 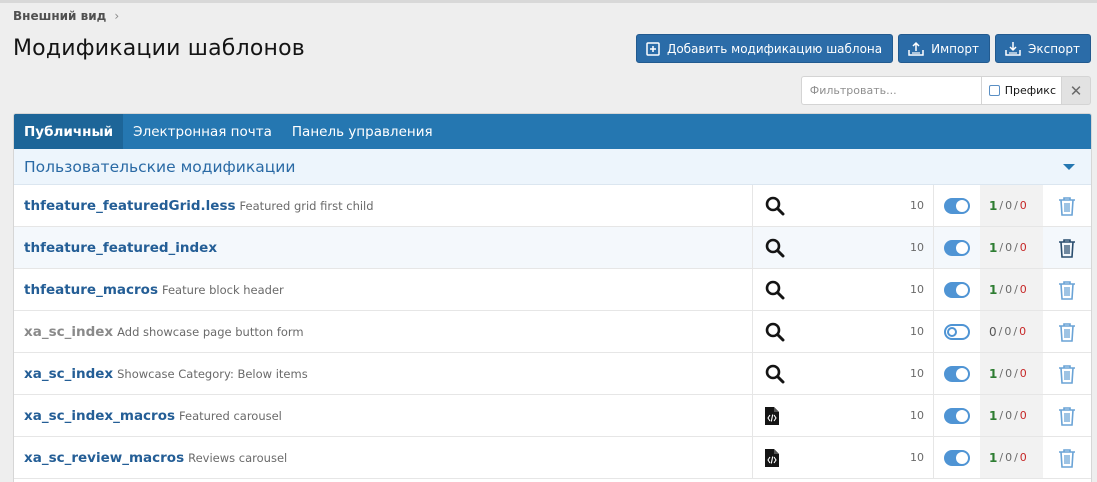 I want to click on modification-title-link: xa_sc_review_macros Reviews carousel, so click(x=383, y=457).